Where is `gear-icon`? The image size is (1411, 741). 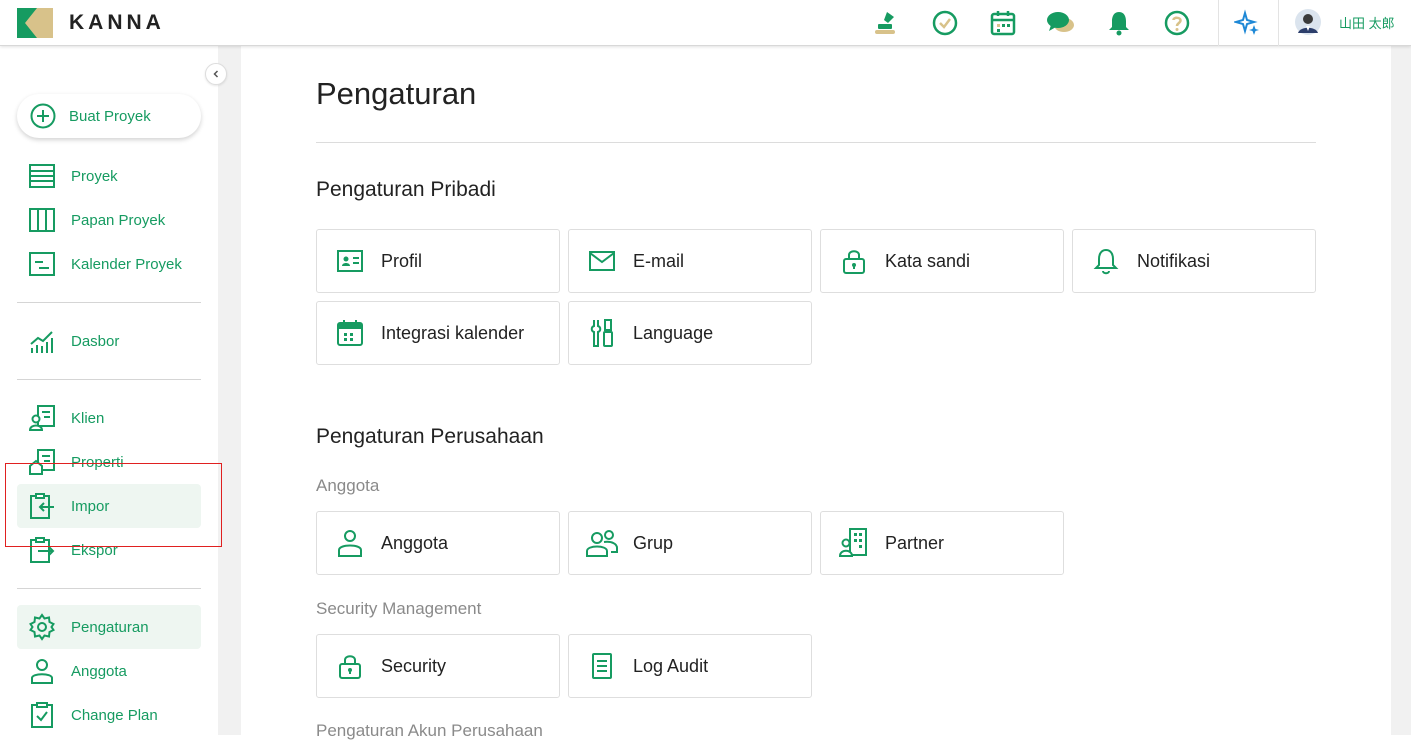 gear-icon is located at coordinates (42, 627).